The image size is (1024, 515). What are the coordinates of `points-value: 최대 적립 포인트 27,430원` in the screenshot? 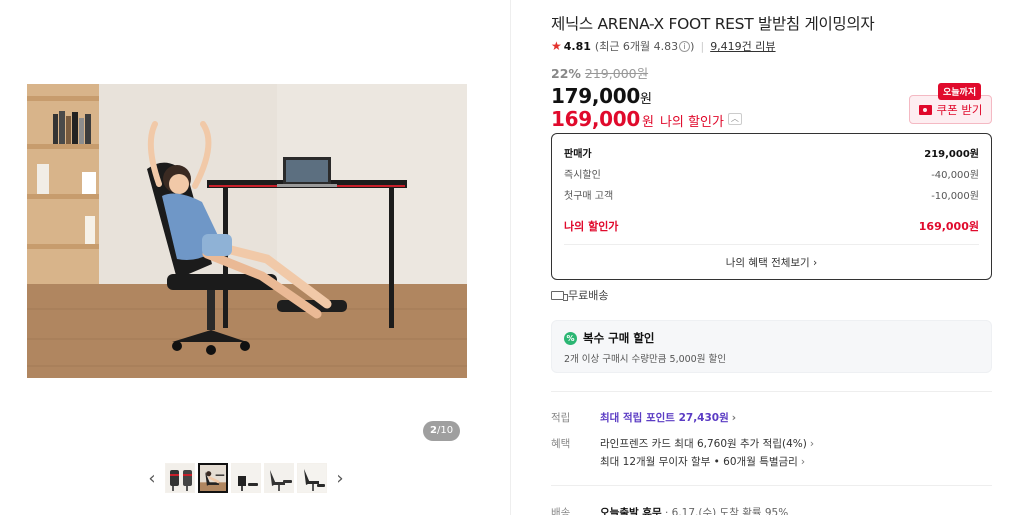 It's located at (664, 418).